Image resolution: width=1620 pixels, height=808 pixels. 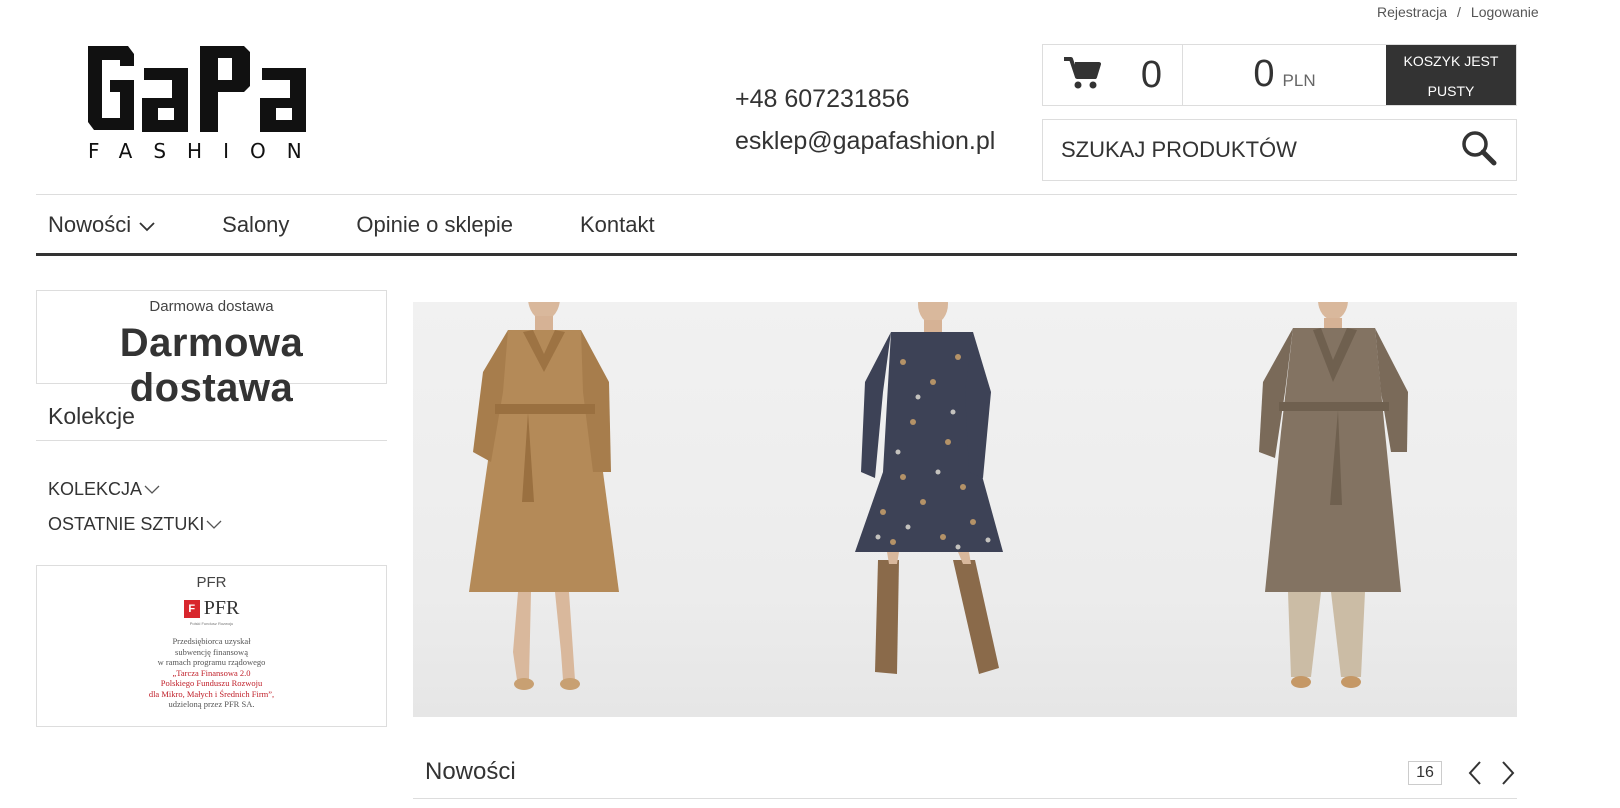 I want to click on free-shipping-banner: Darmowa dostawa Darmowa dostawa, so click(x=211, y=350).